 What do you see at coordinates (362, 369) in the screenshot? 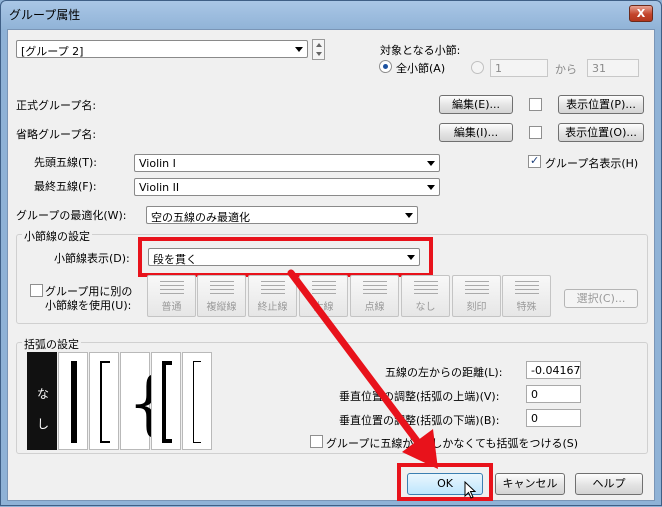
I see `annotation-arrow` at bounding box center [362, 369].